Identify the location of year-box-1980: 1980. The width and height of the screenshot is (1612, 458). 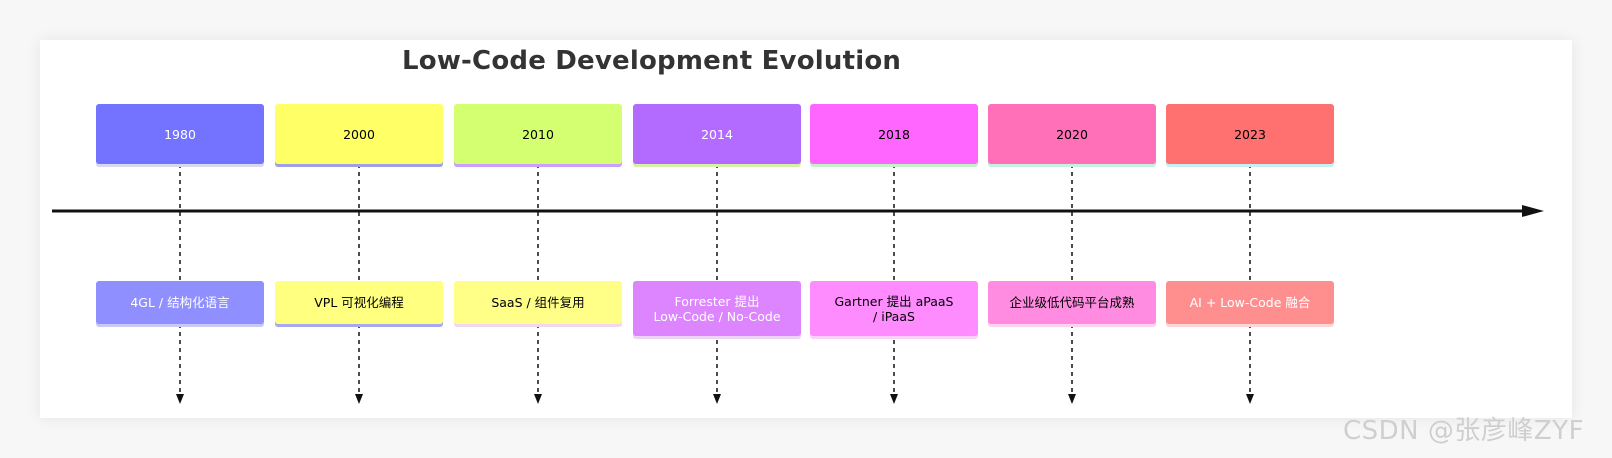
(180, 134).